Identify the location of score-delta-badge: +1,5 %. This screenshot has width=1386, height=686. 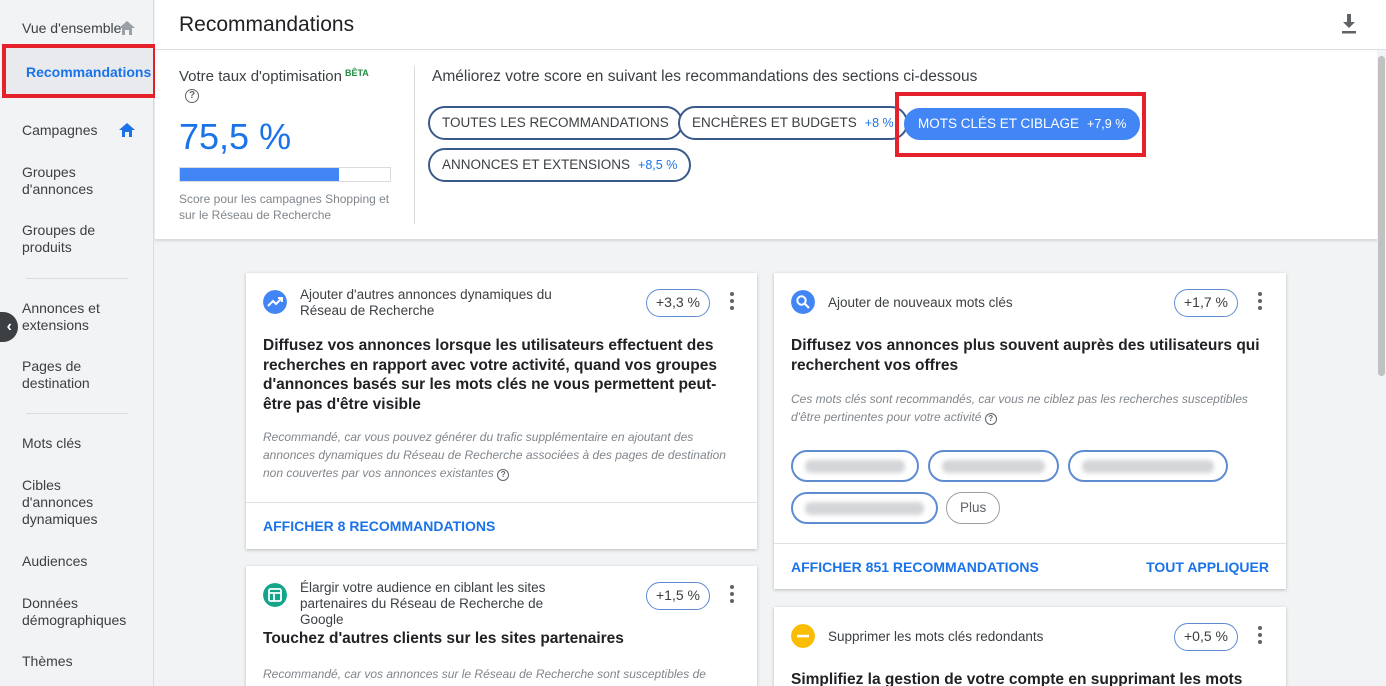
(678, 596).